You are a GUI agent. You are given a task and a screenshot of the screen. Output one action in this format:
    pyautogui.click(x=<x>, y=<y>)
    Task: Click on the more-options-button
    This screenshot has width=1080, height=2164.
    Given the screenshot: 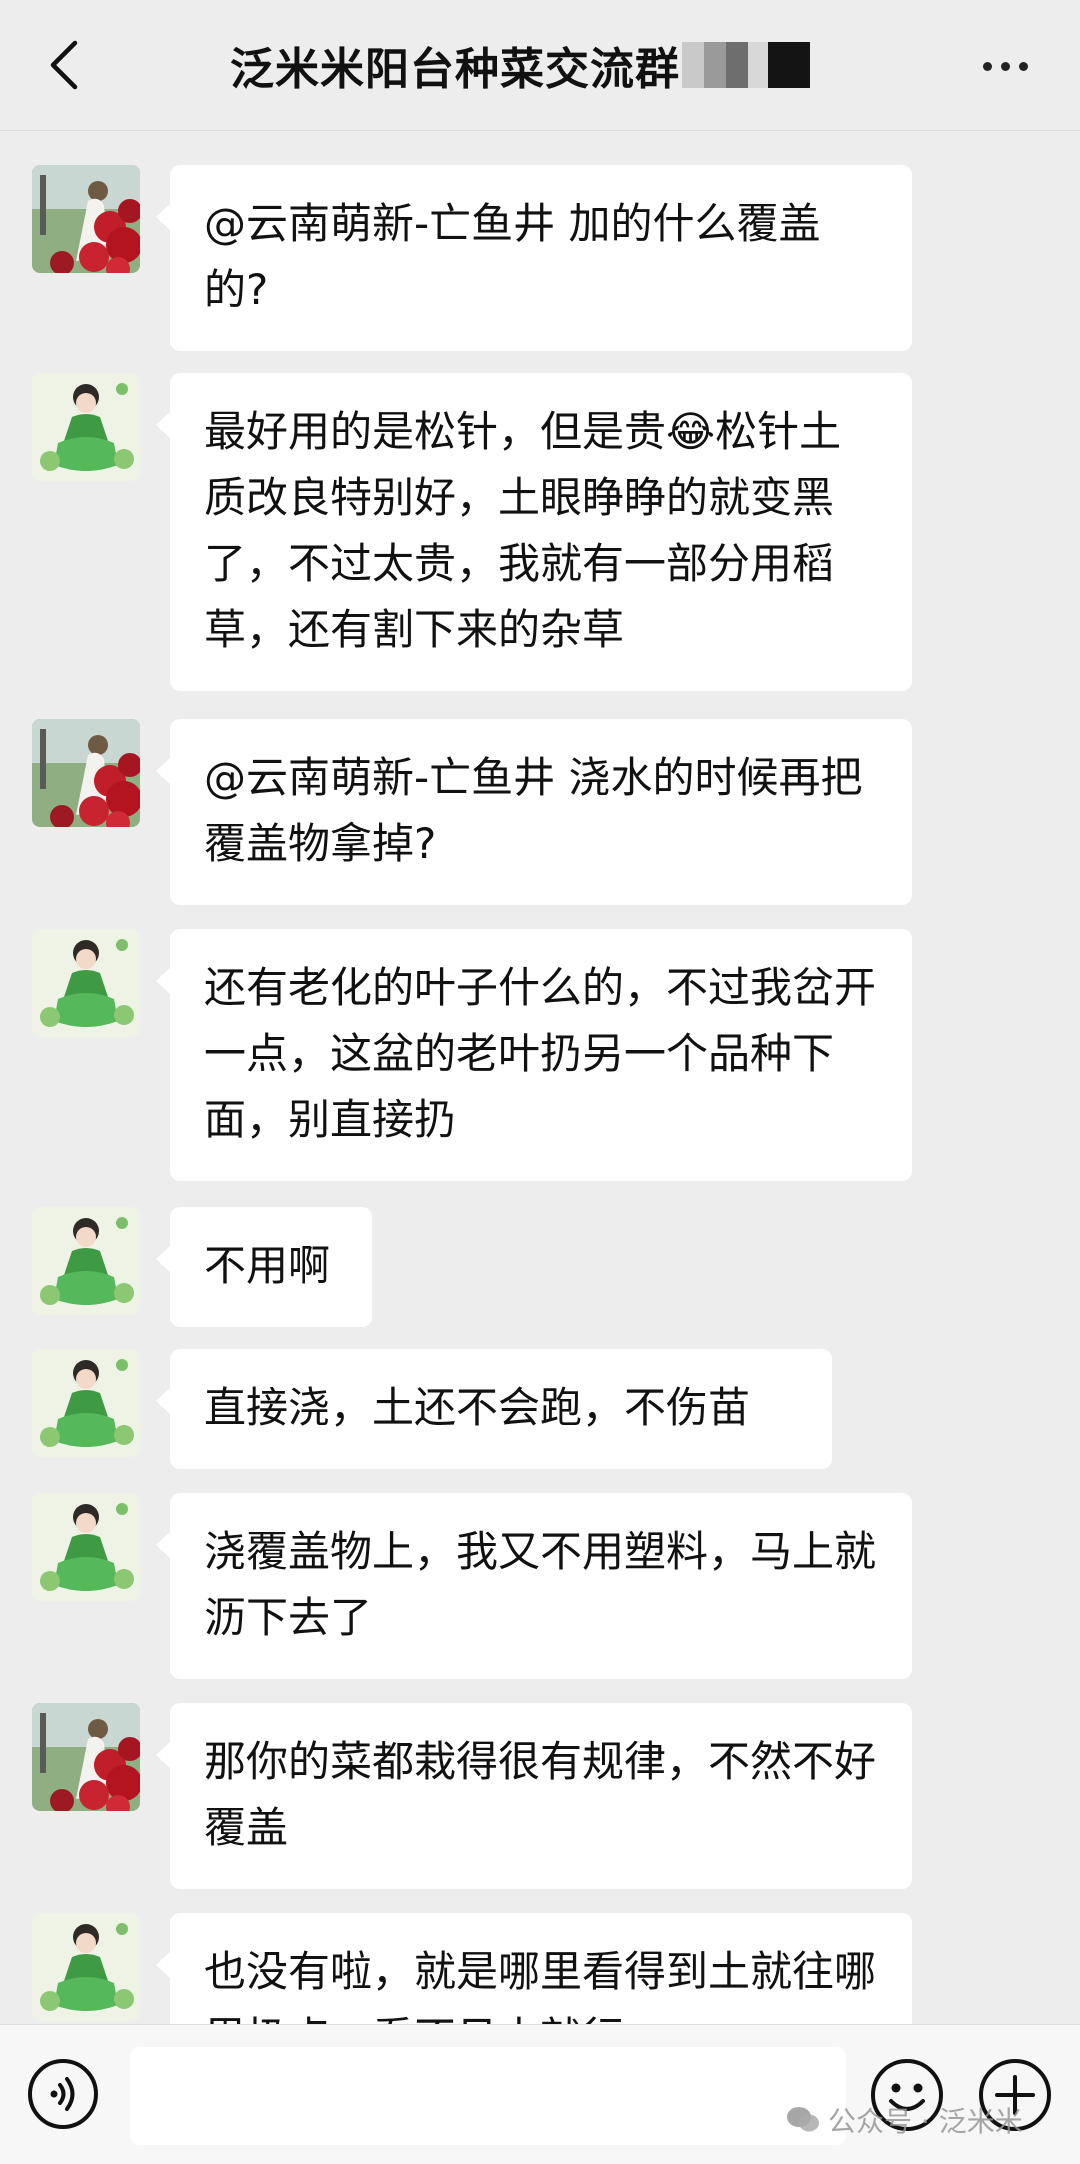 What is the action you would take?
    pyautogui.click(x=1005, y=66)
    